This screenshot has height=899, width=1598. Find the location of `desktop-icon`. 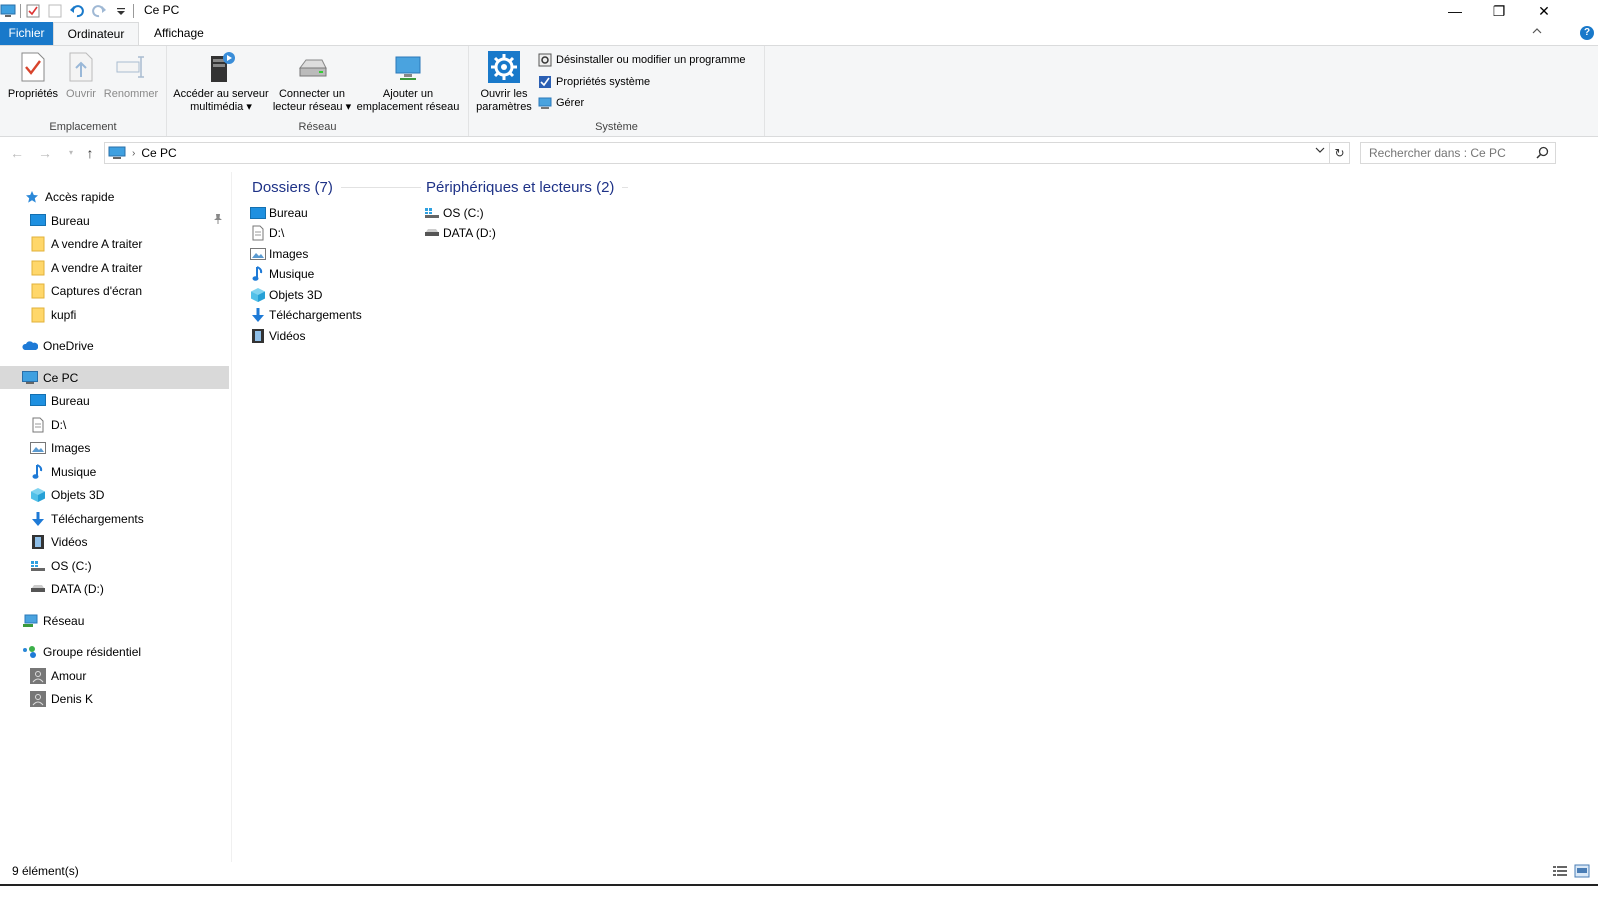

desktop-icon is located at coordinates (258, 213).